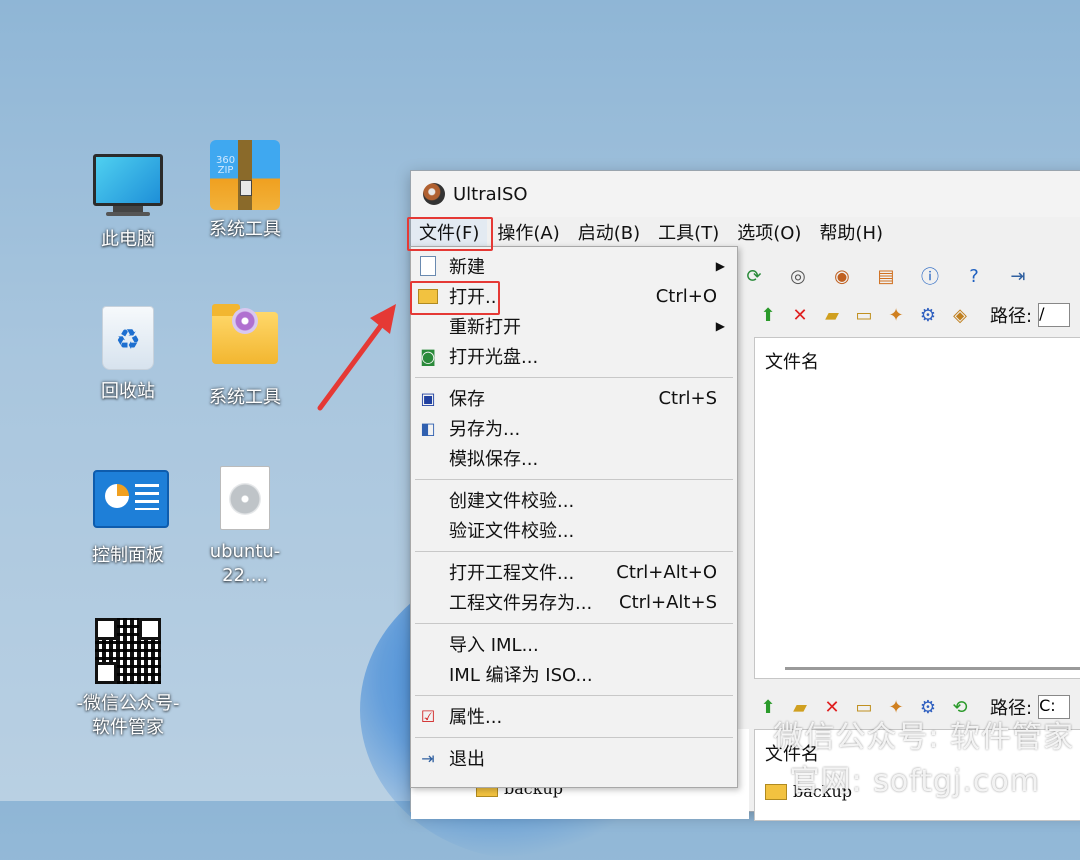 This screenshot has width=1080, height=860. What do you see at coordinates (609, 232) in the screenshot?
I see `menu-bootable: 启动(B)` at bounding box center [609, 232].